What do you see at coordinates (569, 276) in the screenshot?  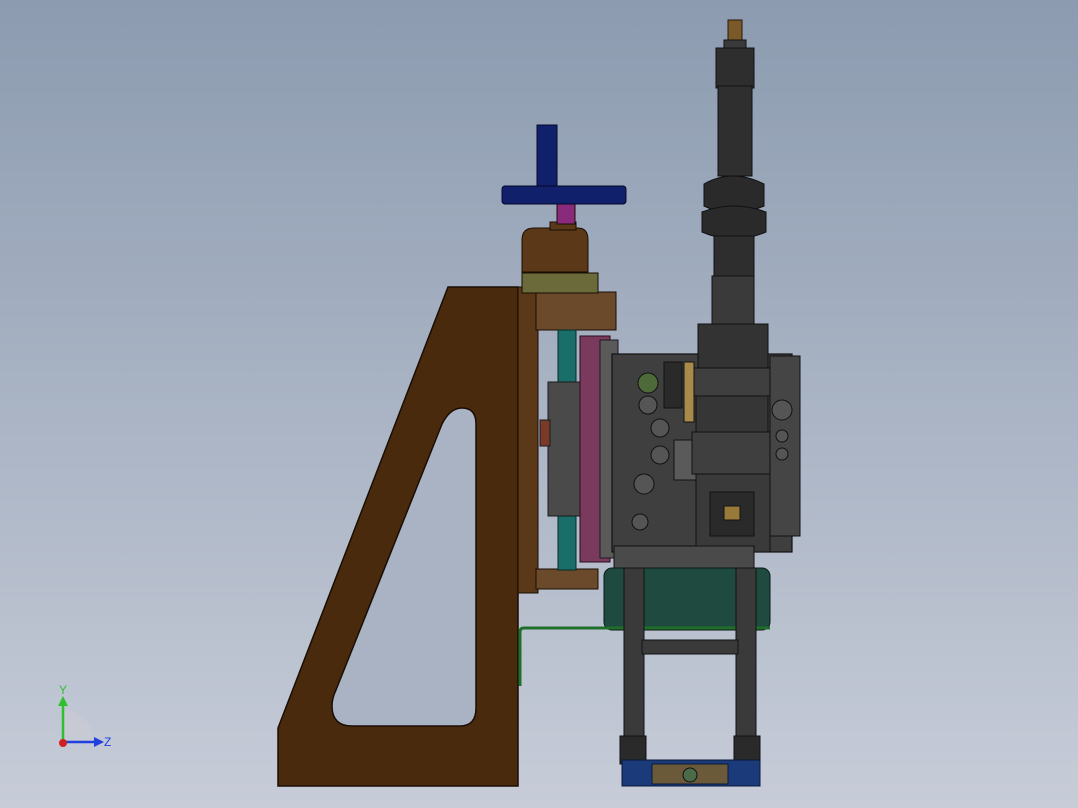 I see `top-bracket` at bounding box center [569, 276].